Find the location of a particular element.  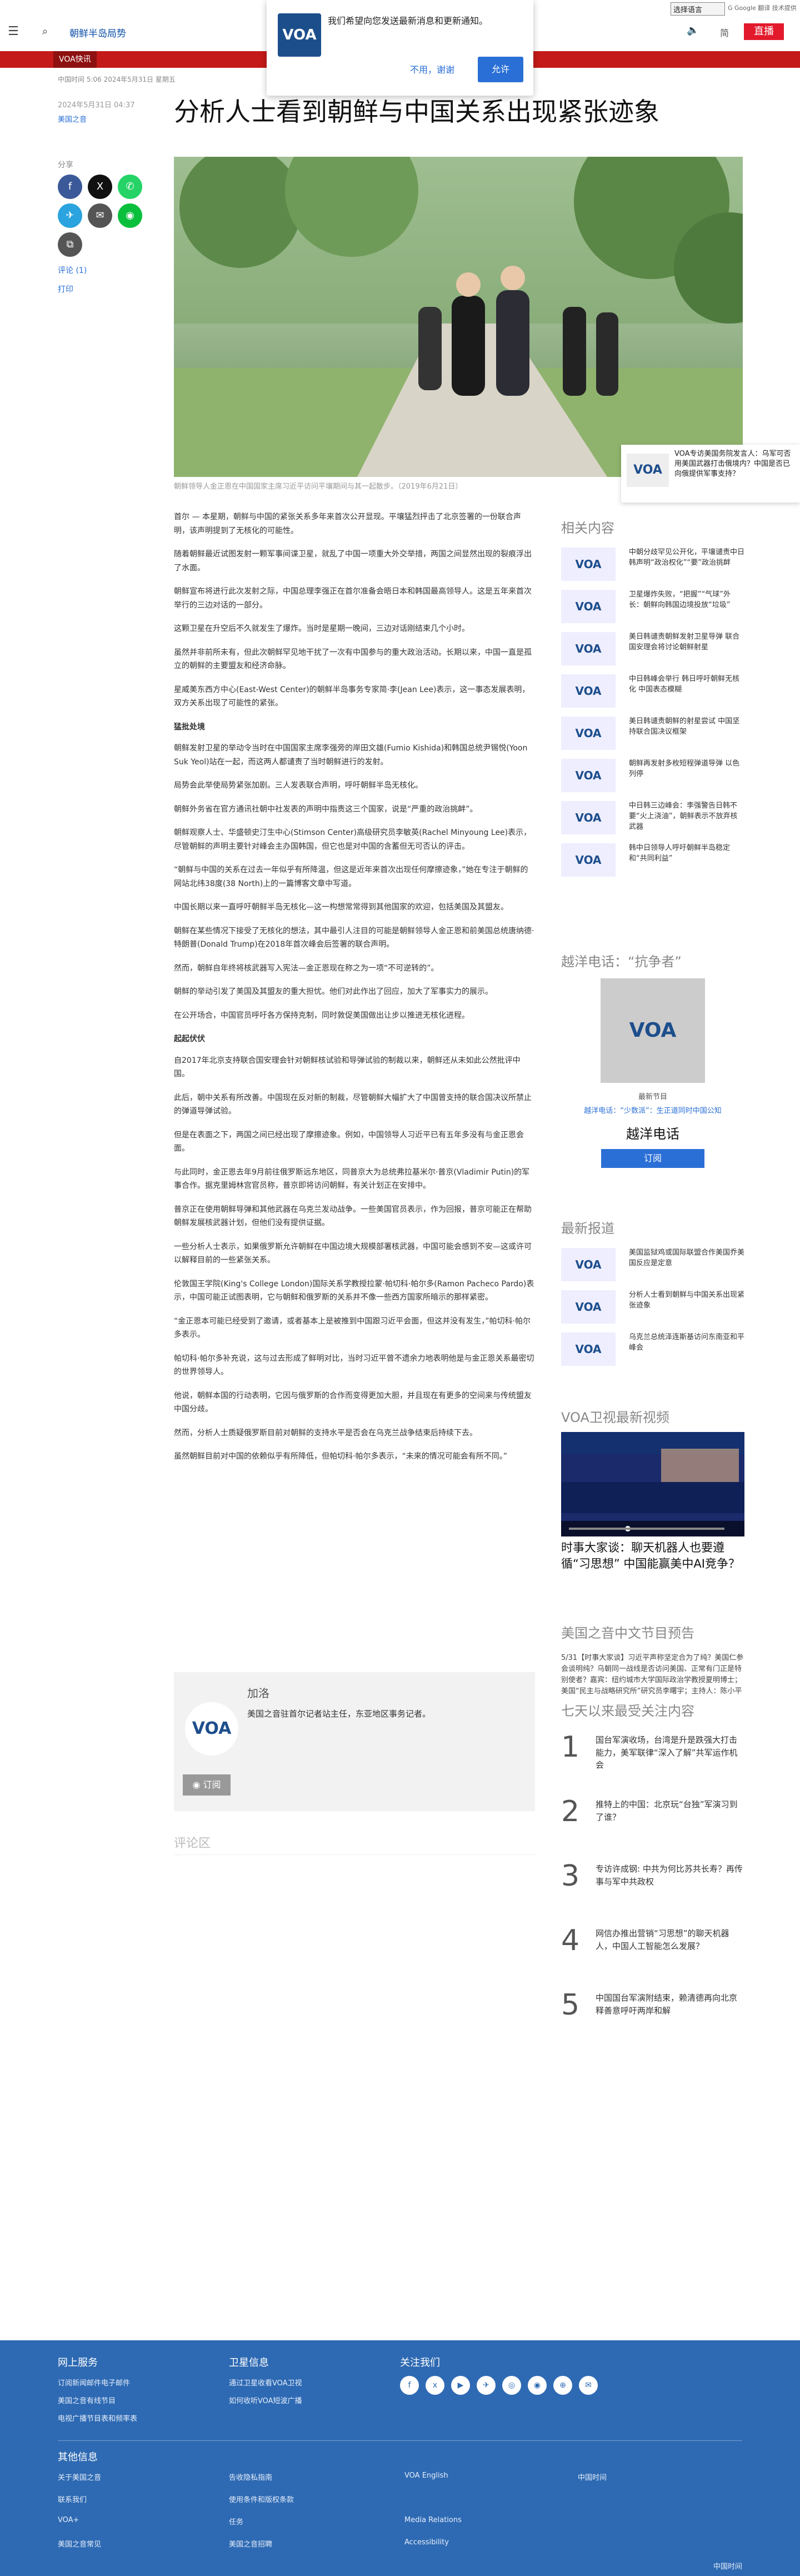

footer-link: 电视广播节目表和频率表 is located at coordinates (97, 2418).